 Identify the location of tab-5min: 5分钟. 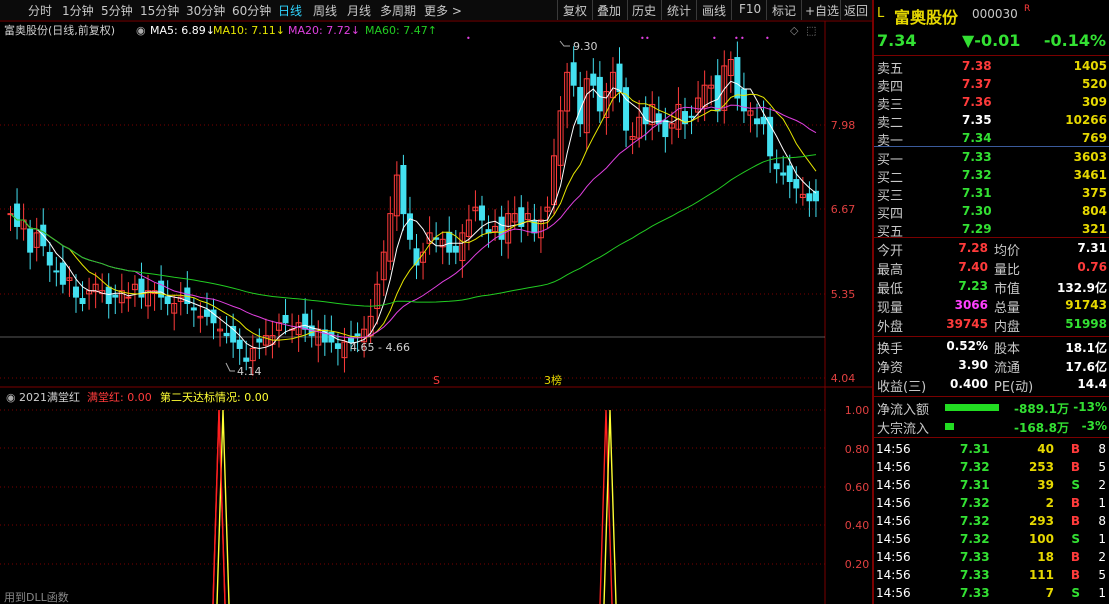
(117, 10).